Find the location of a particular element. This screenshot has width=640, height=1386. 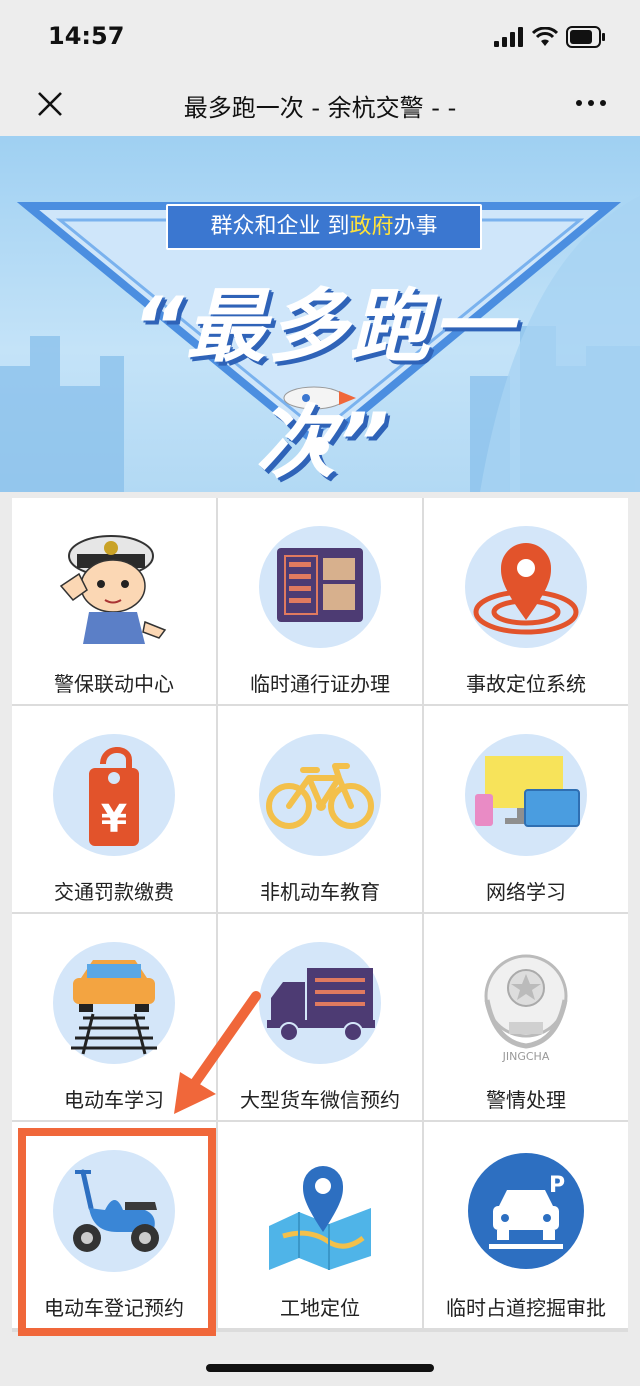

banner-headline: “最多跑一次” is located at coordinates (323, 384).